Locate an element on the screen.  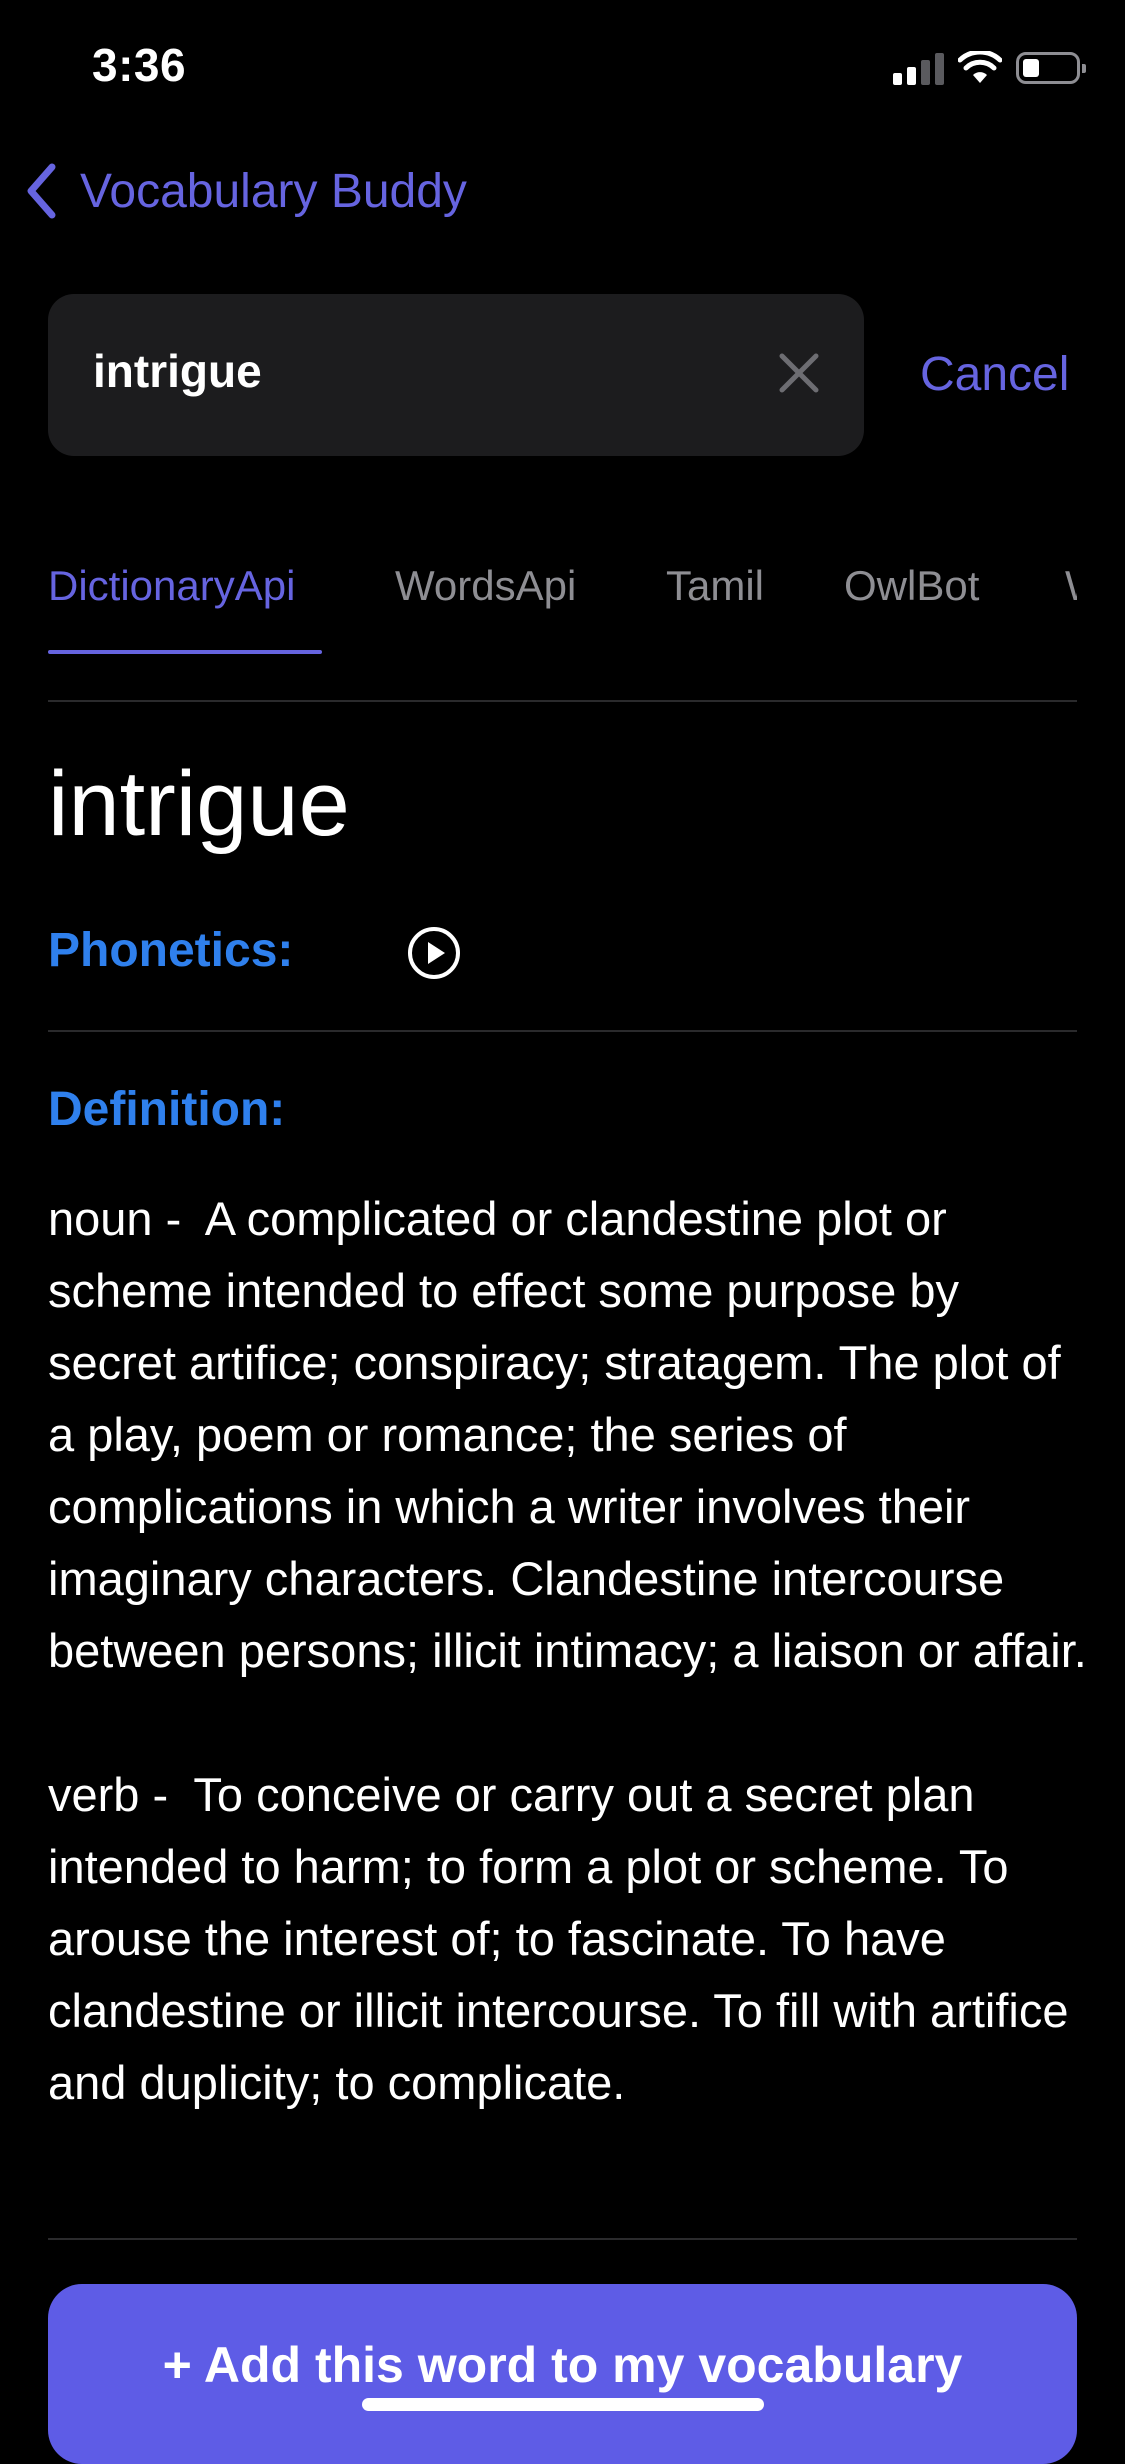
status-time: 3:36 is located at coordinates (139, 65).